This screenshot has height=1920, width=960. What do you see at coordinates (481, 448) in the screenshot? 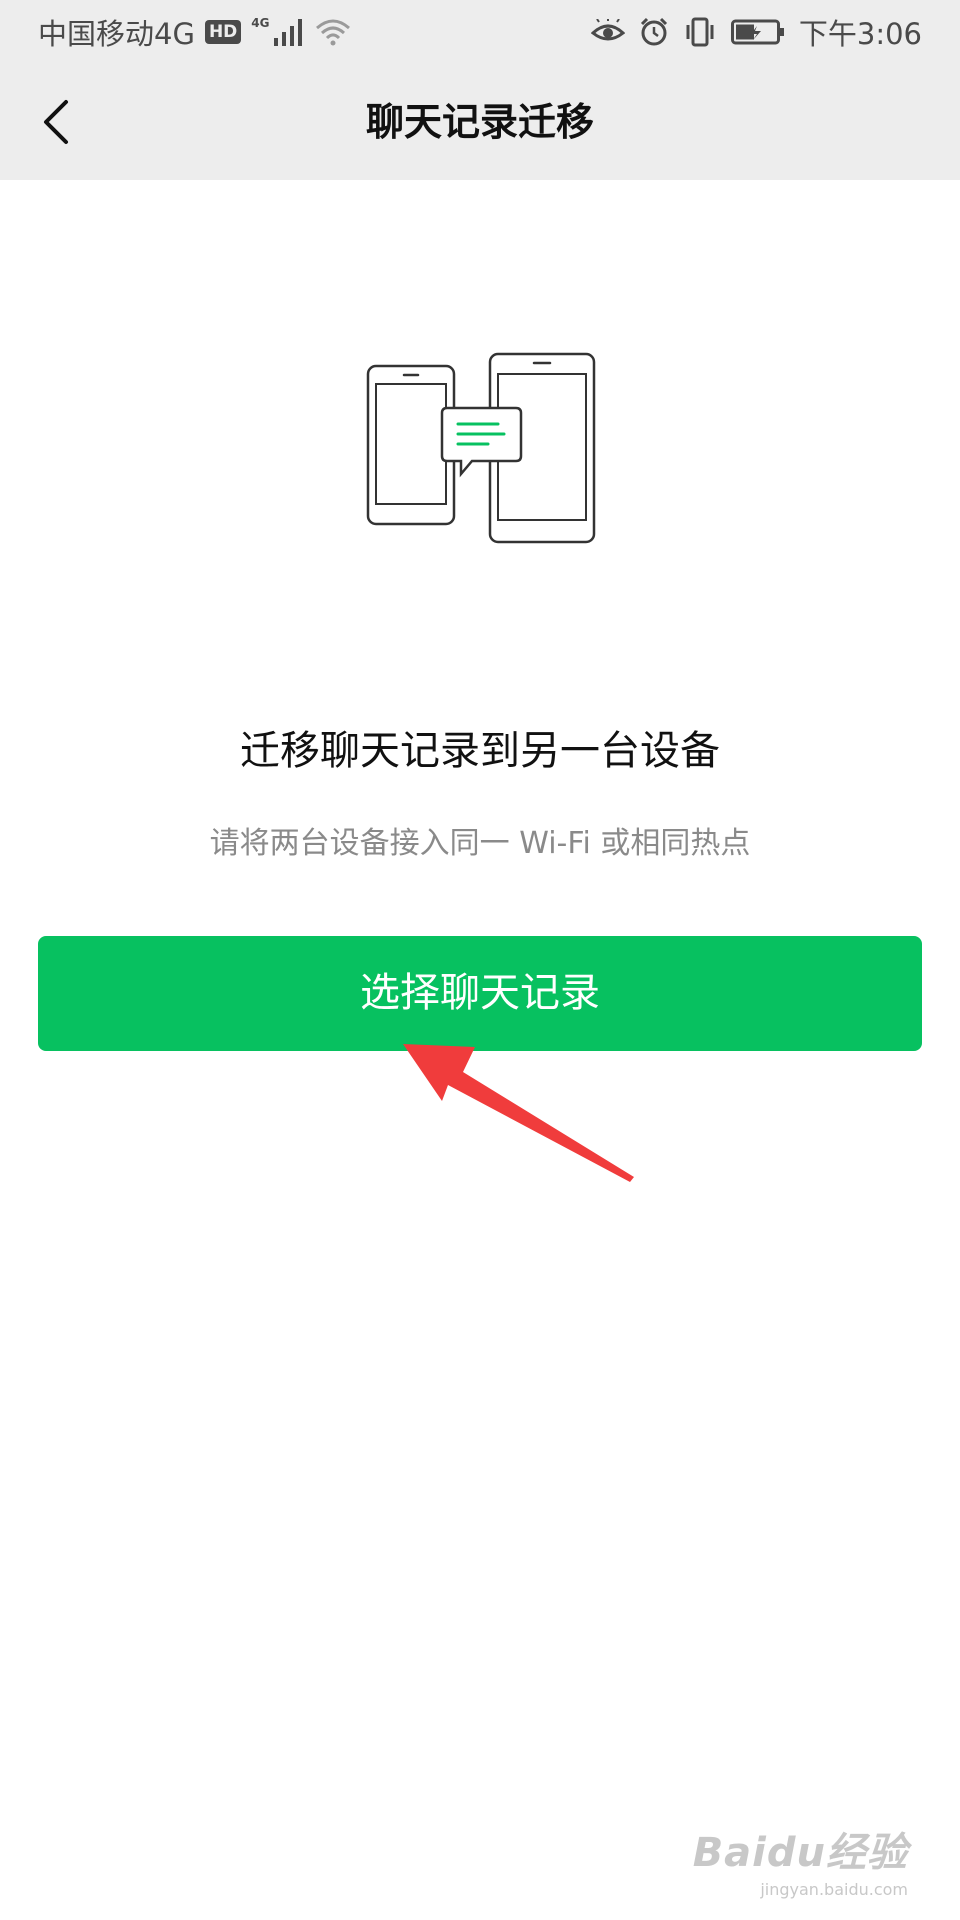
I see `phones-transfer-icon` at bounding box center [481, 448].